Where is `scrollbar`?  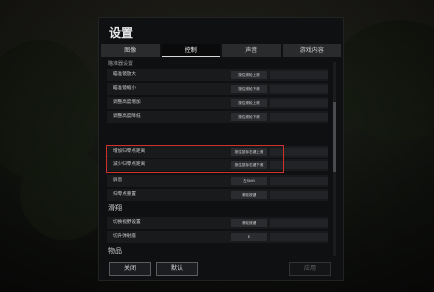 scrollbar is located at coordinates (334, 159).